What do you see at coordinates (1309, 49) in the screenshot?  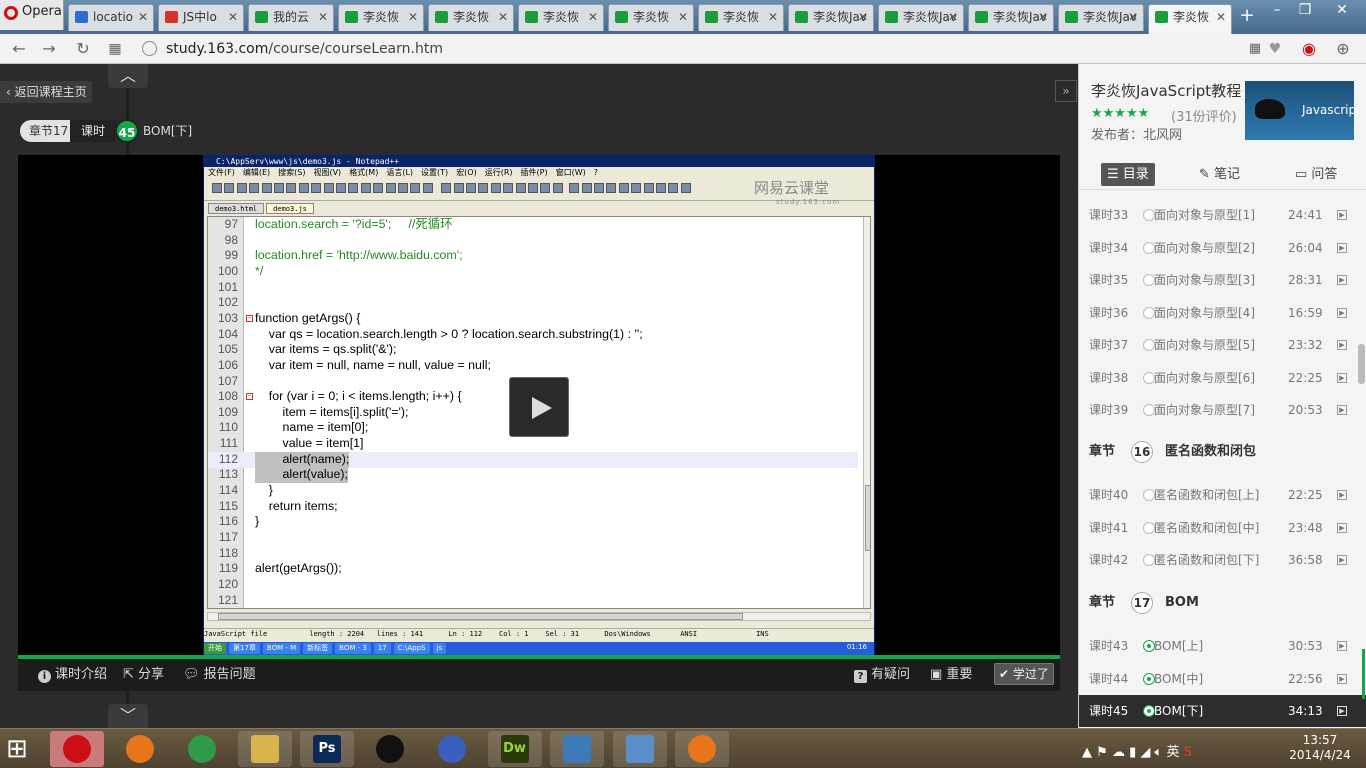 I see `opera-extension-icon: ◉` at bounding box center [1309, 49].